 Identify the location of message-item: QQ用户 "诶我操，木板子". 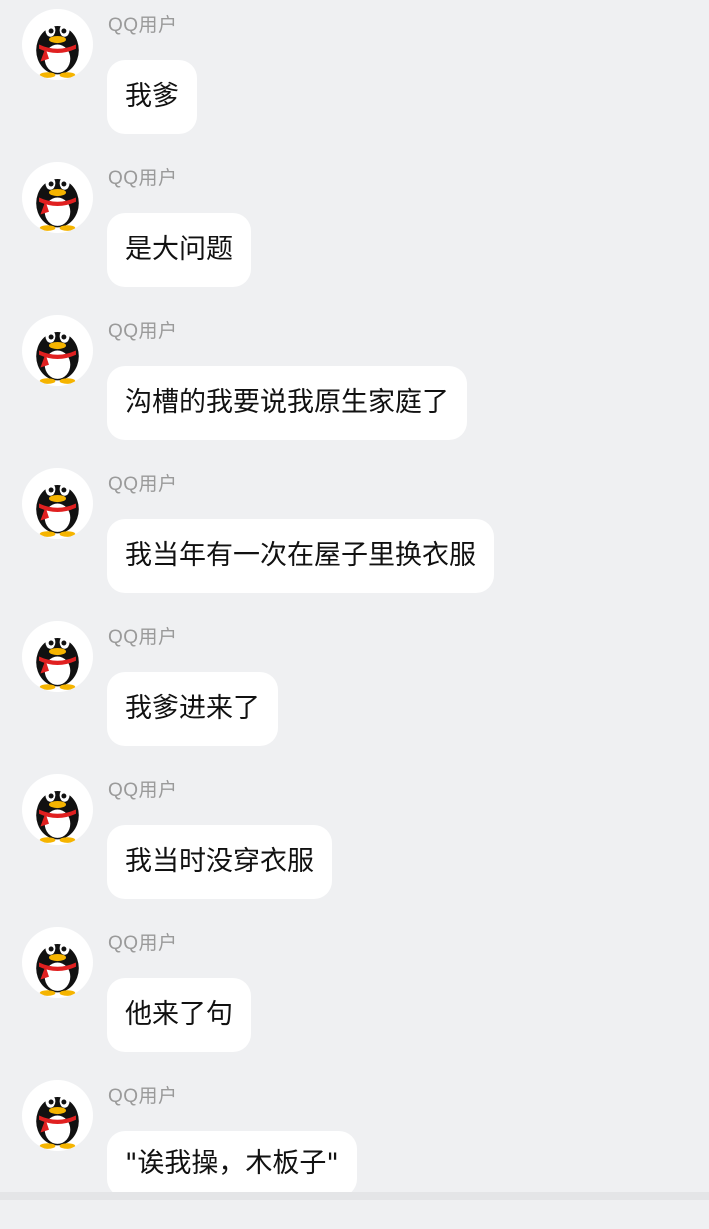
(354, 1152).